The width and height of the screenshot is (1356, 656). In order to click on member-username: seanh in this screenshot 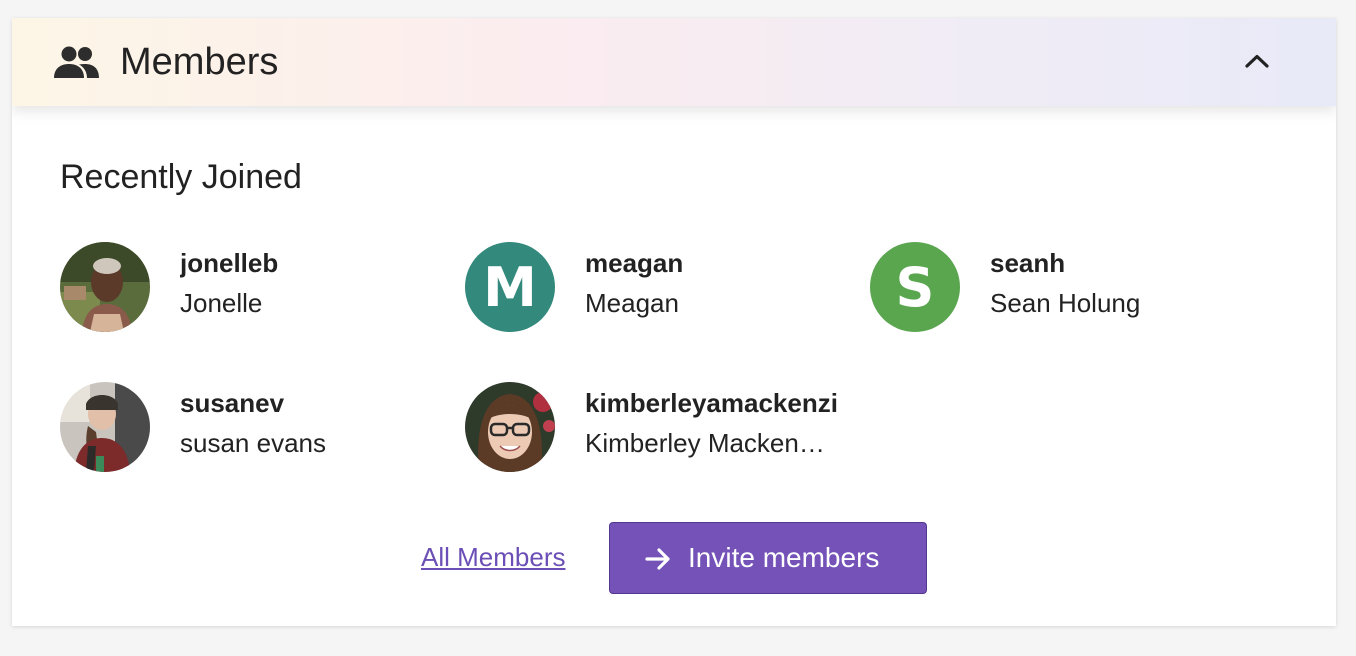, I will do `click(1028, 263)`.